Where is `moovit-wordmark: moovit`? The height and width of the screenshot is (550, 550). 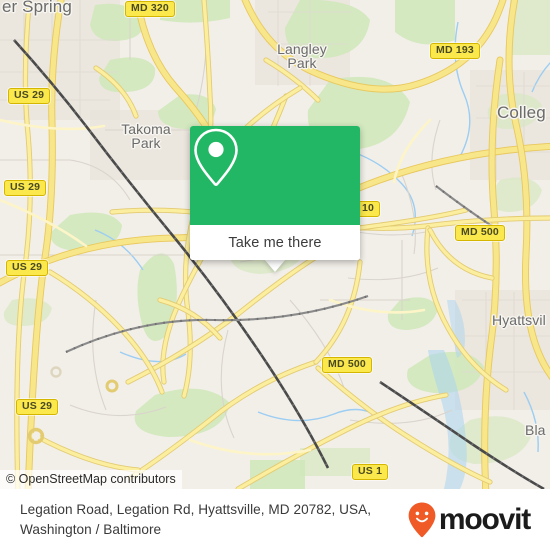
moovit-wordmark: moovit is located at coordinates (484, 519).